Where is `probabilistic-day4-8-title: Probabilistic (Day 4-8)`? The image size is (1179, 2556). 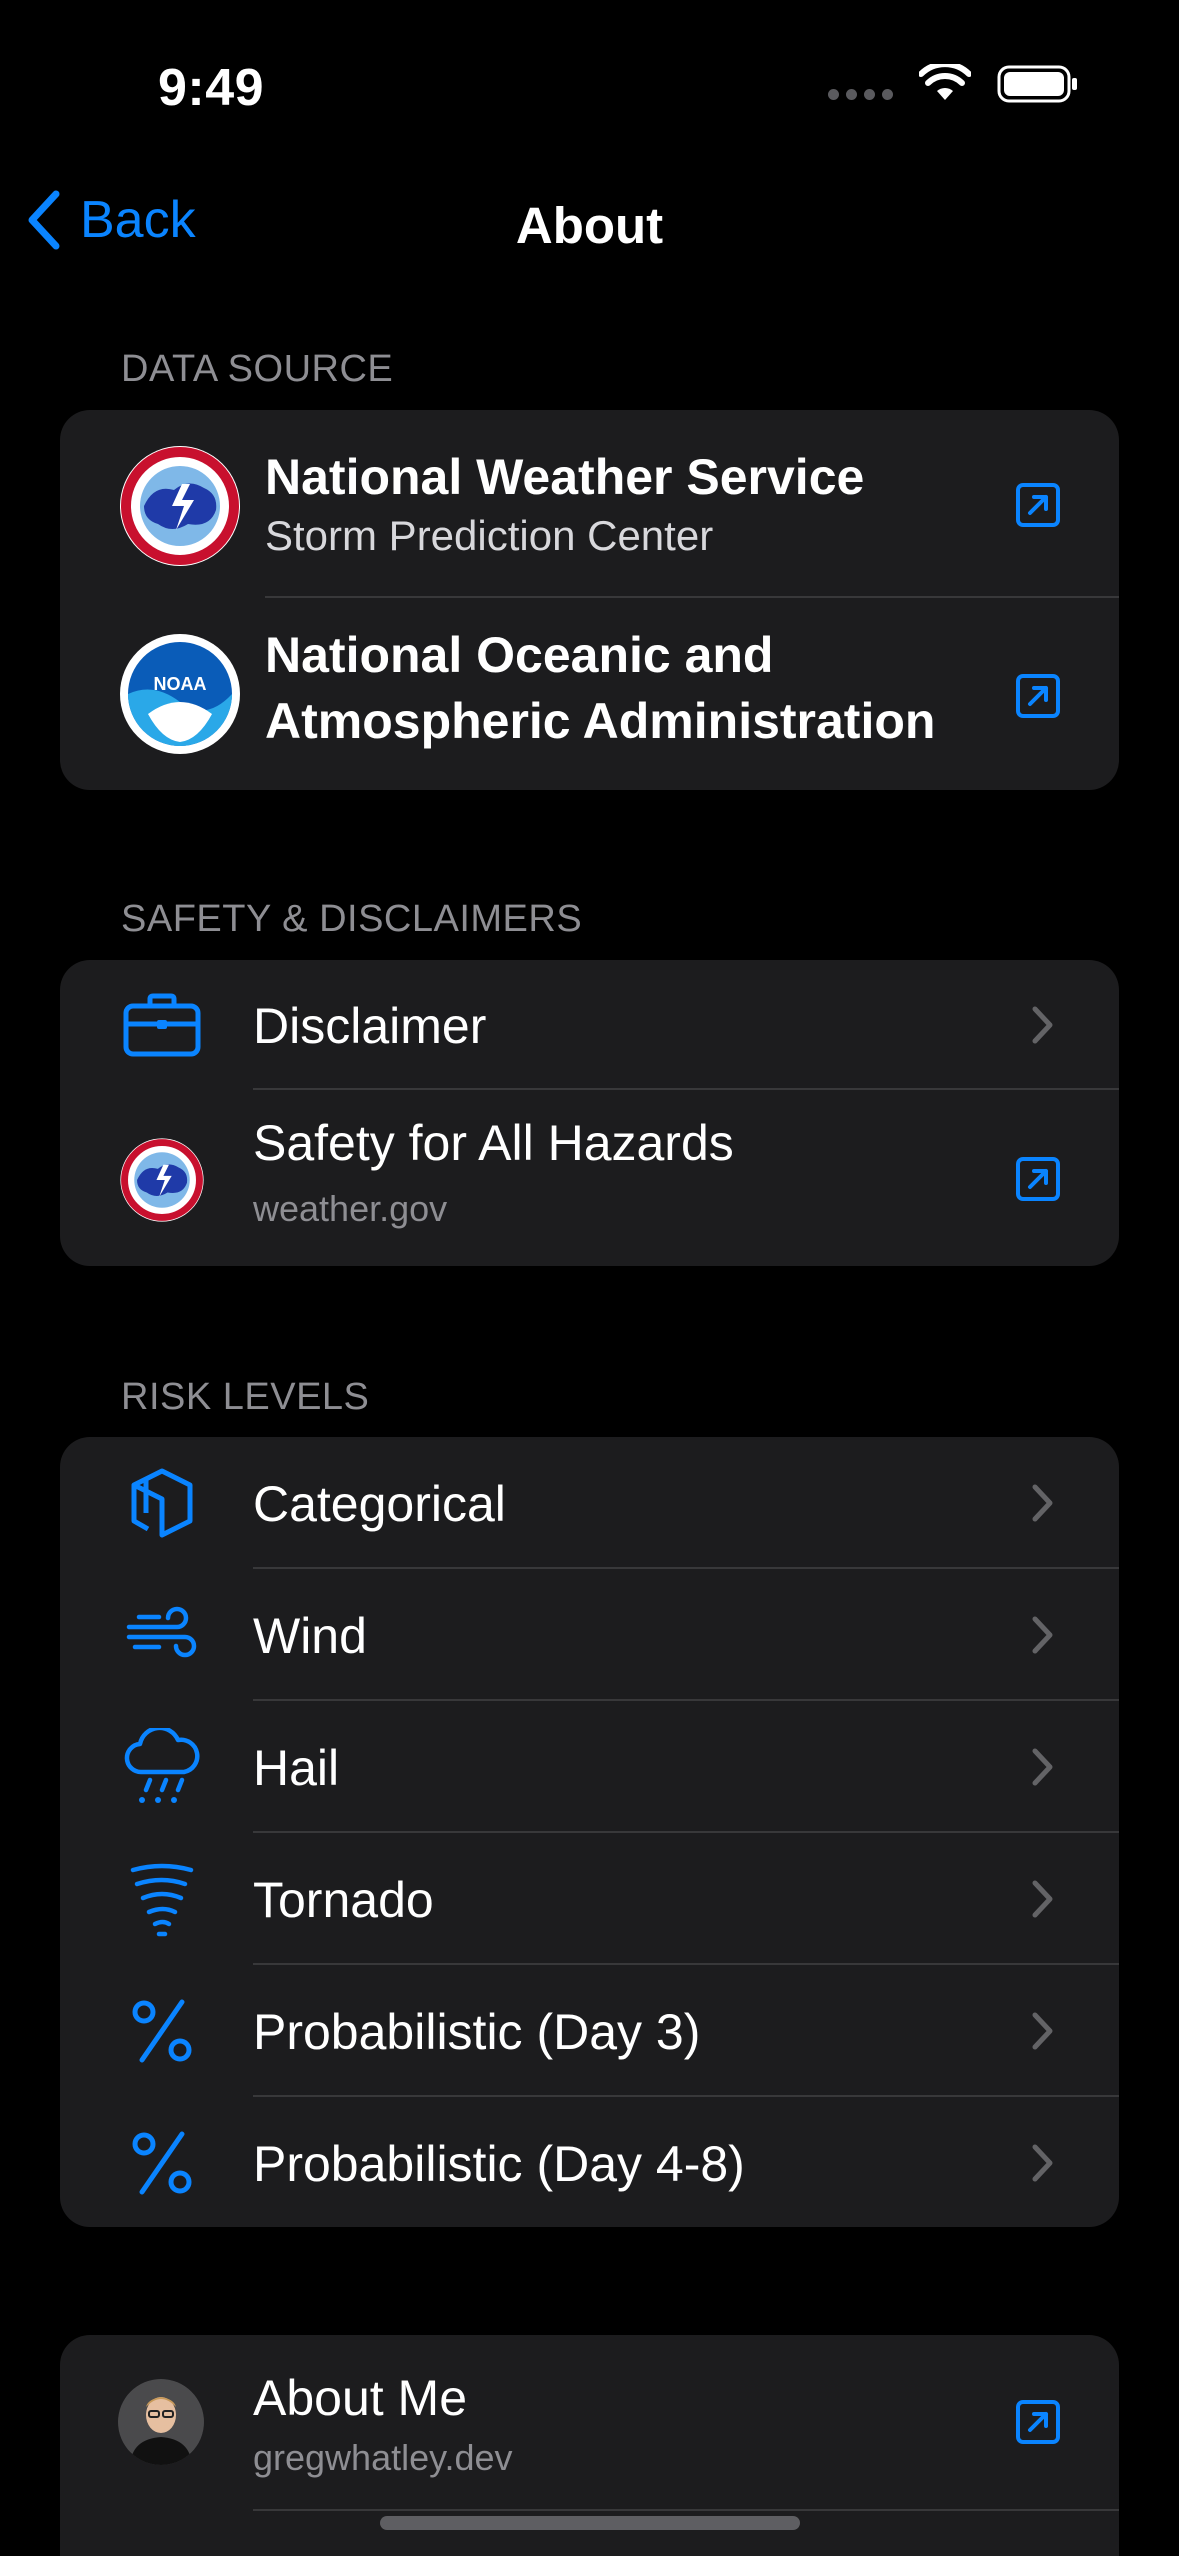 probabilistic-day4-8-title: Probabilistic (Day 4-8) is located at coordinates (499, 2164).